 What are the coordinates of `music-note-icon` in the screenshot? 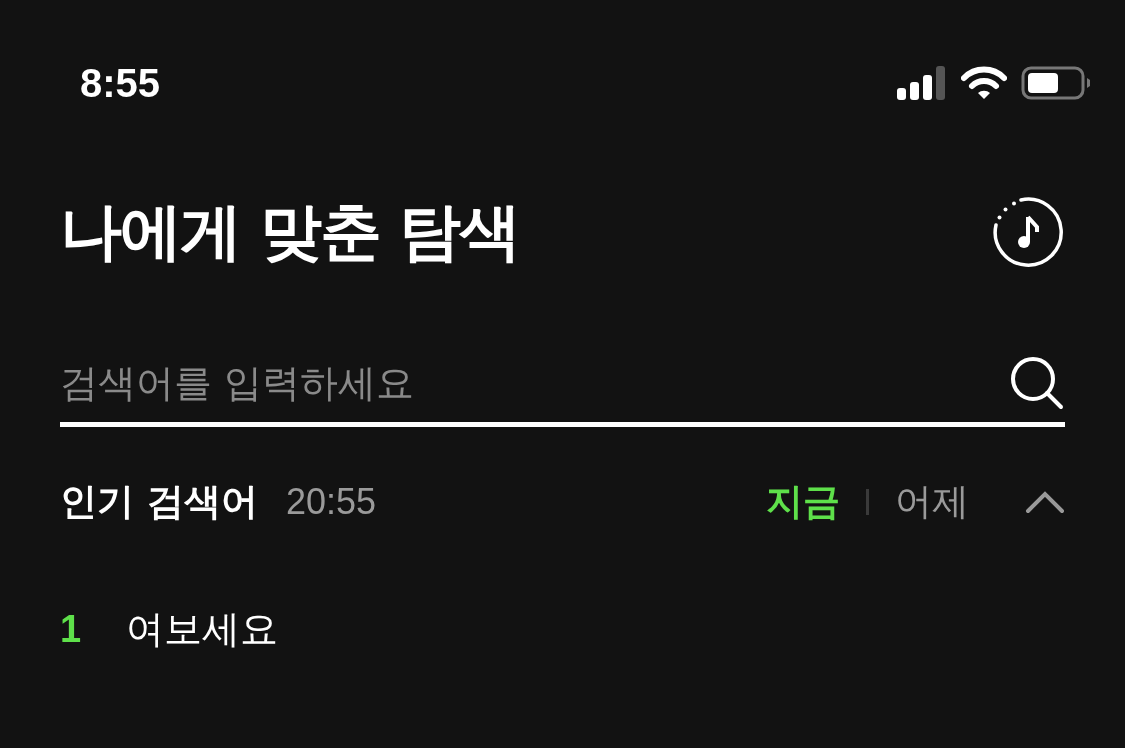 It's located at (1028, 232).